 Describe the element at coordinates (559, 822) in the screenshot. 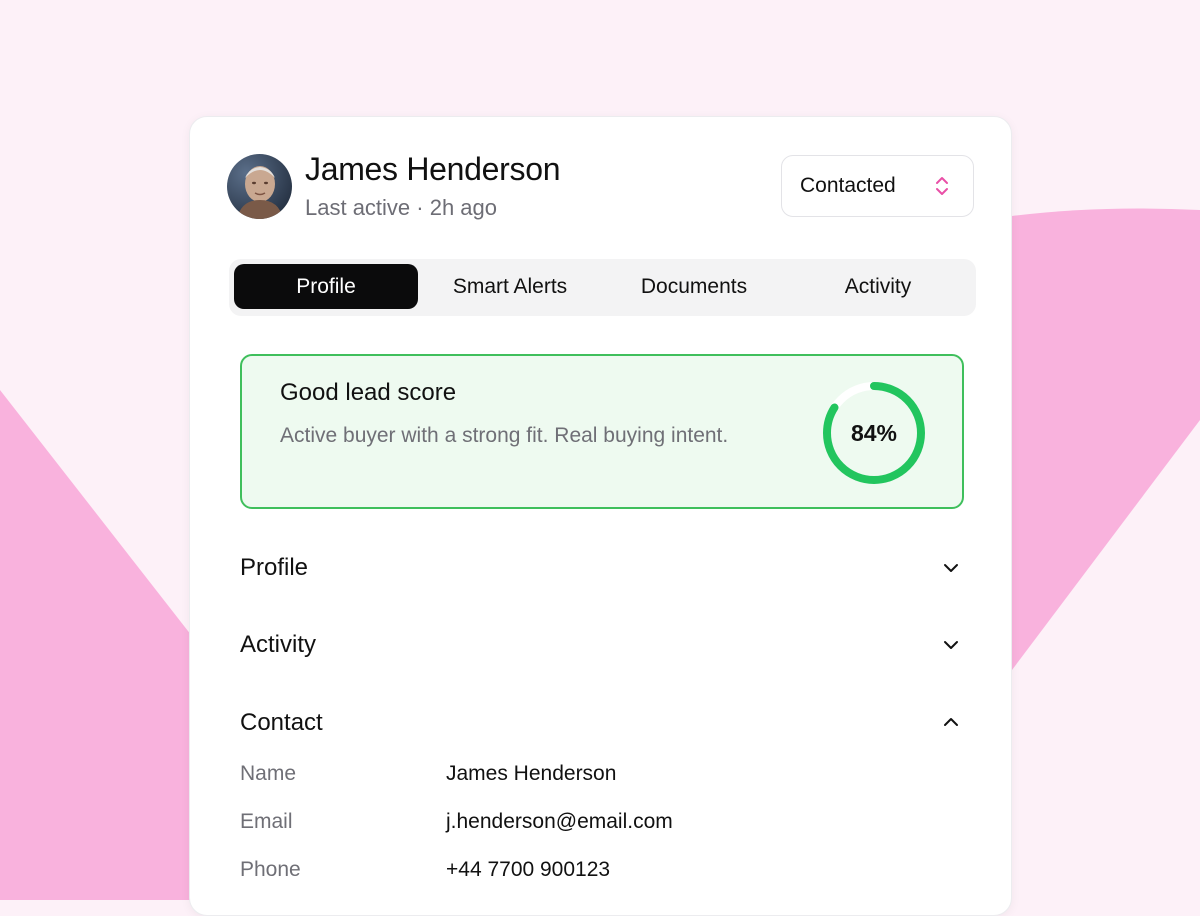

I see `contact-email-value: j.henderson@email.com` at that location.